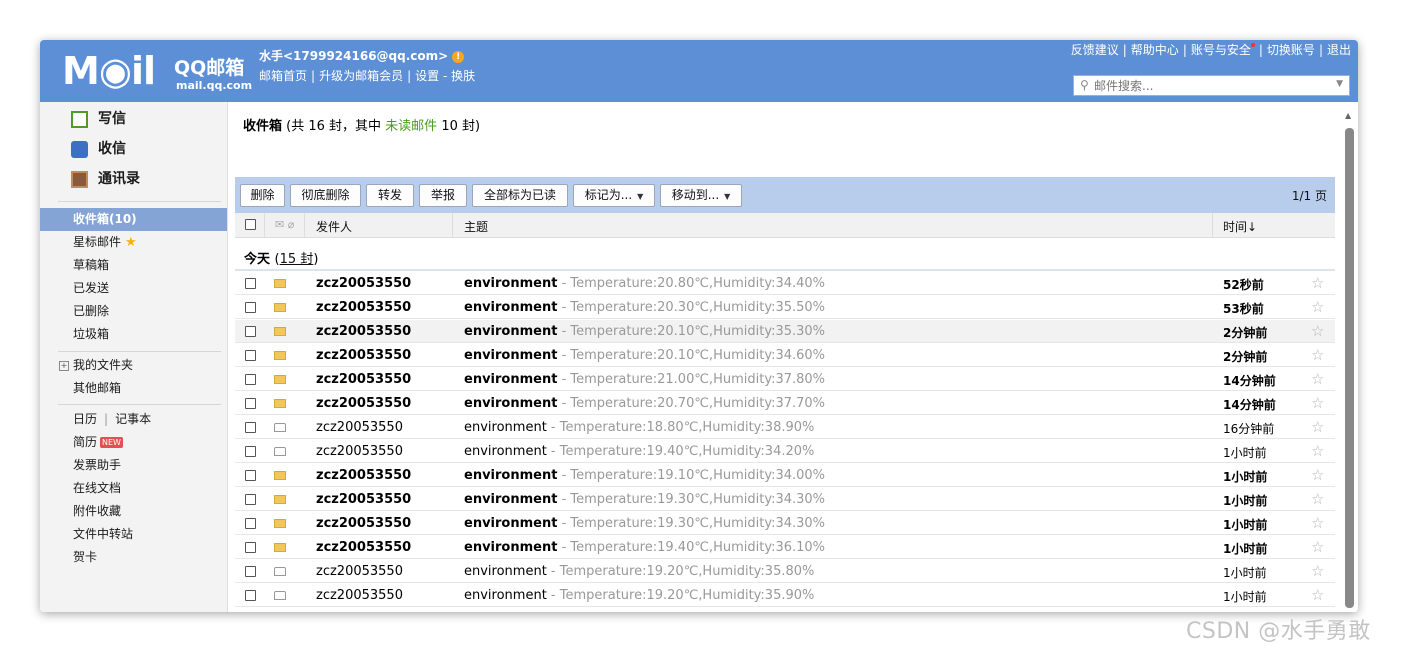 This screenshot has width=1401, height=652. Describe the element at coordinates (133, 511) in the screenshot. I see `app-attachments: 附件收藏` at that location.